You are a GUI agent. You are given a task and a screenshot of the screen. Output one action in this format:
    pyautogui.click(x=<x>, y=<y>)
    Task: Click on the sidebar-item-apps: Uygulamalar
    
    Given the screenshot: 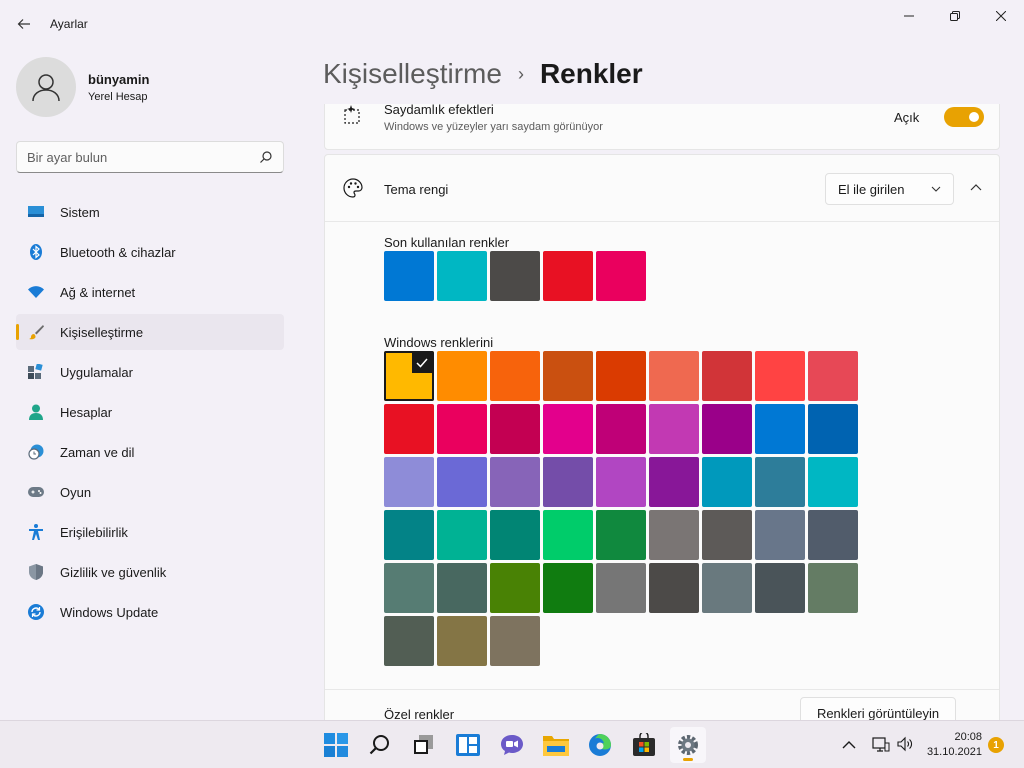 What is the action you would take?
    pyautogui.click(x=150, y=372)
    